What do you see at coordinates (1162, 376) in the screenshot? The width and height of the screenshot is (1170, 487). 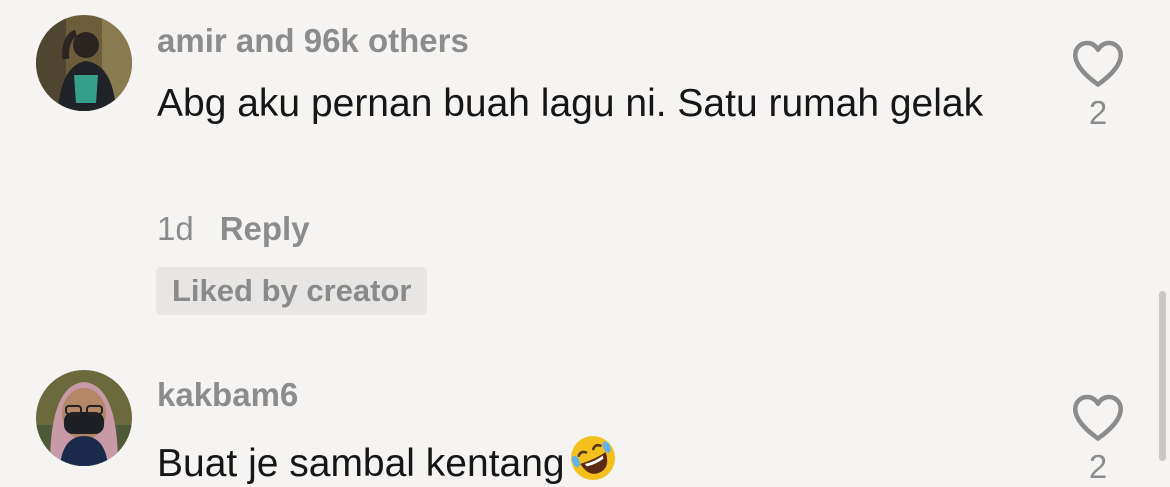 I see `scrollbar` at bounding box center [1162, 376].